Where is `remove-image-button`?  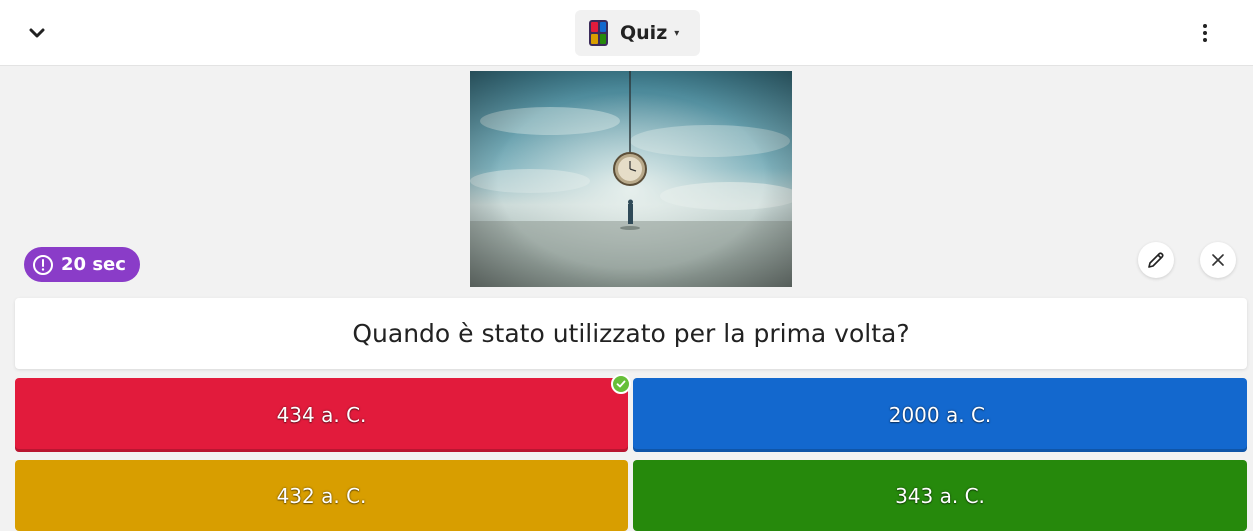
remove-image-button is located at coordinates (1218, 260).